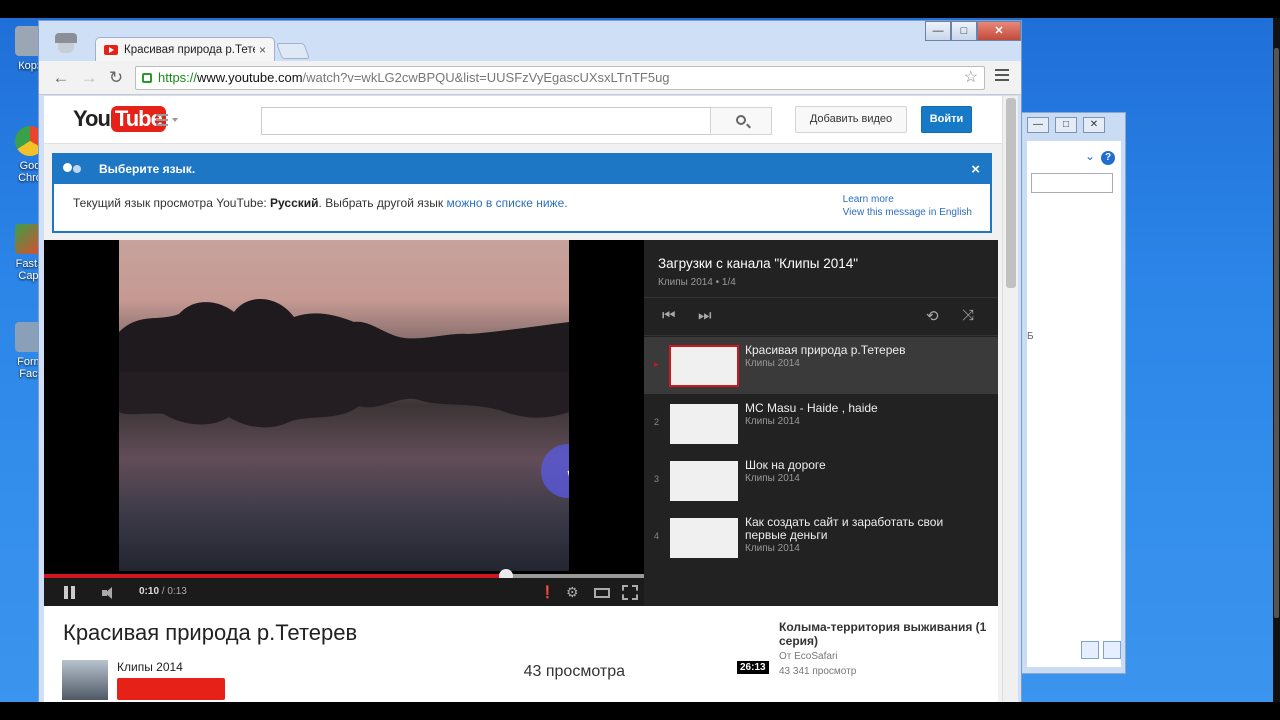 The image size is (1280, 720). Describe the element at coordinates (1112, 650) in the screenshot. I see `large-icons-view-icon` at that location.